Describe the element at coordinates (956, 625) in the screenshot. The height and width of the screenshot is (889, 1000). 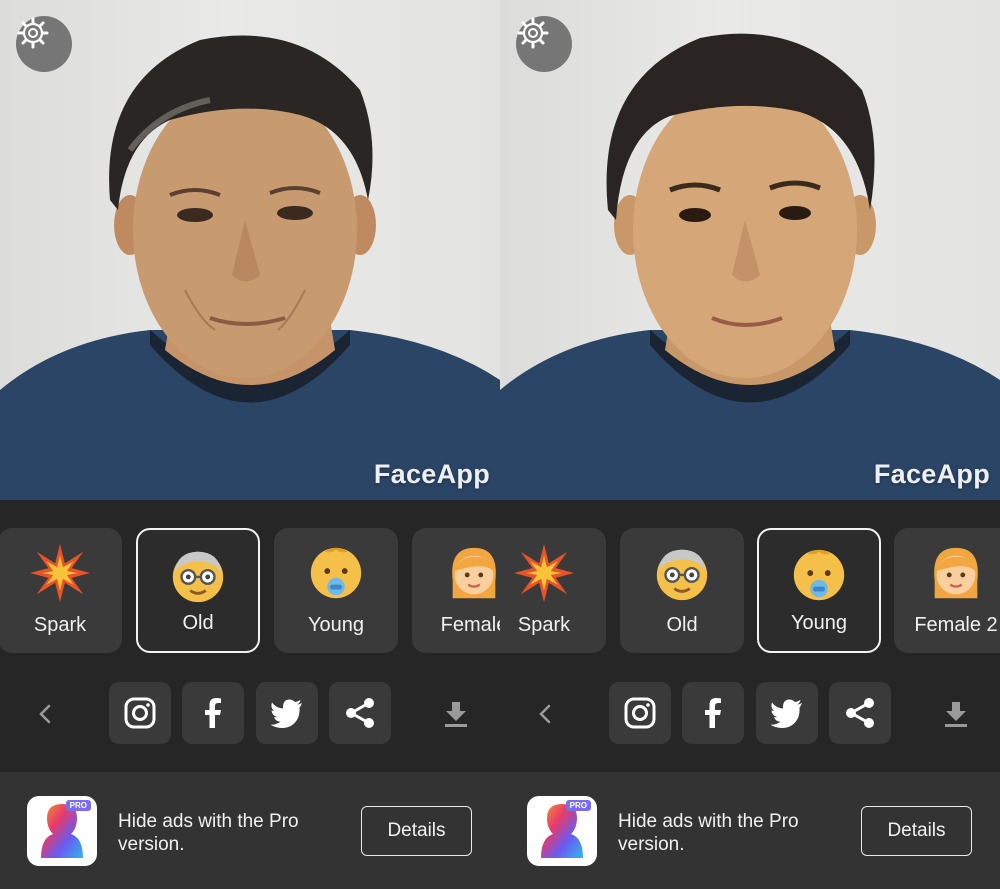
I see `filter-female-2-label: Female 2` at that location.